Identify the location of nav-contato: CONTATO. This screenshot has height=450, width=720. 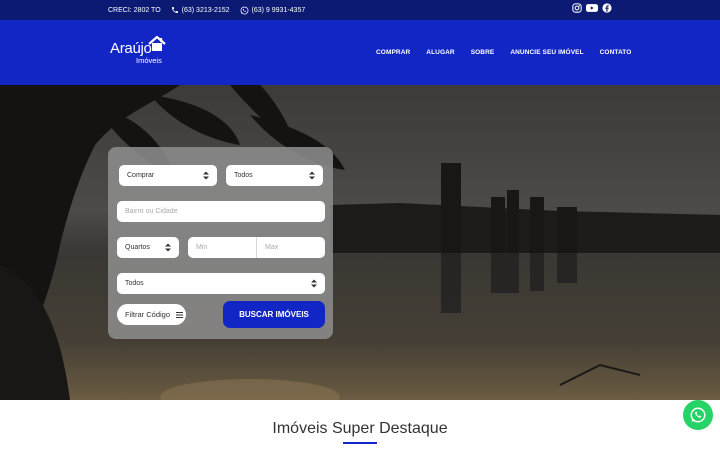
(616, 52).